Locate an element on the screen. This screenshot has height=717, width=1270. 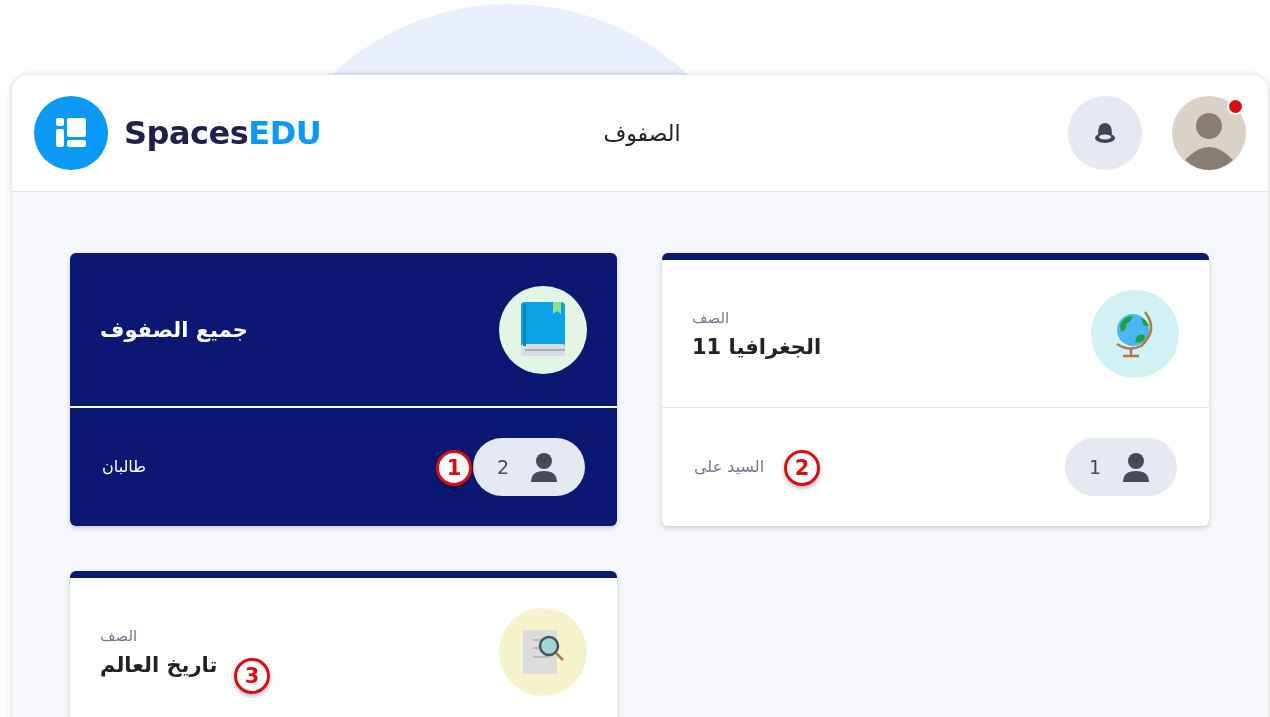
member-count-badge: 1 is located at coordinates (1120, 466).